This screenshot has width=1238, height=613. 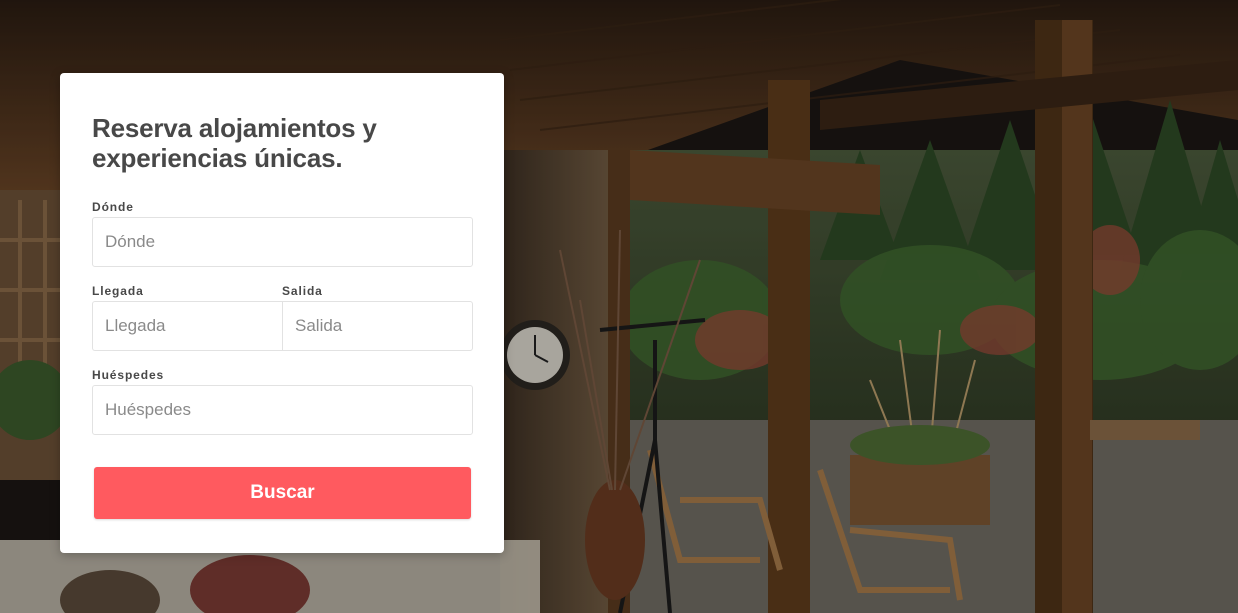 I want to click on where-label: Dónde, so click(x=113, y=207).